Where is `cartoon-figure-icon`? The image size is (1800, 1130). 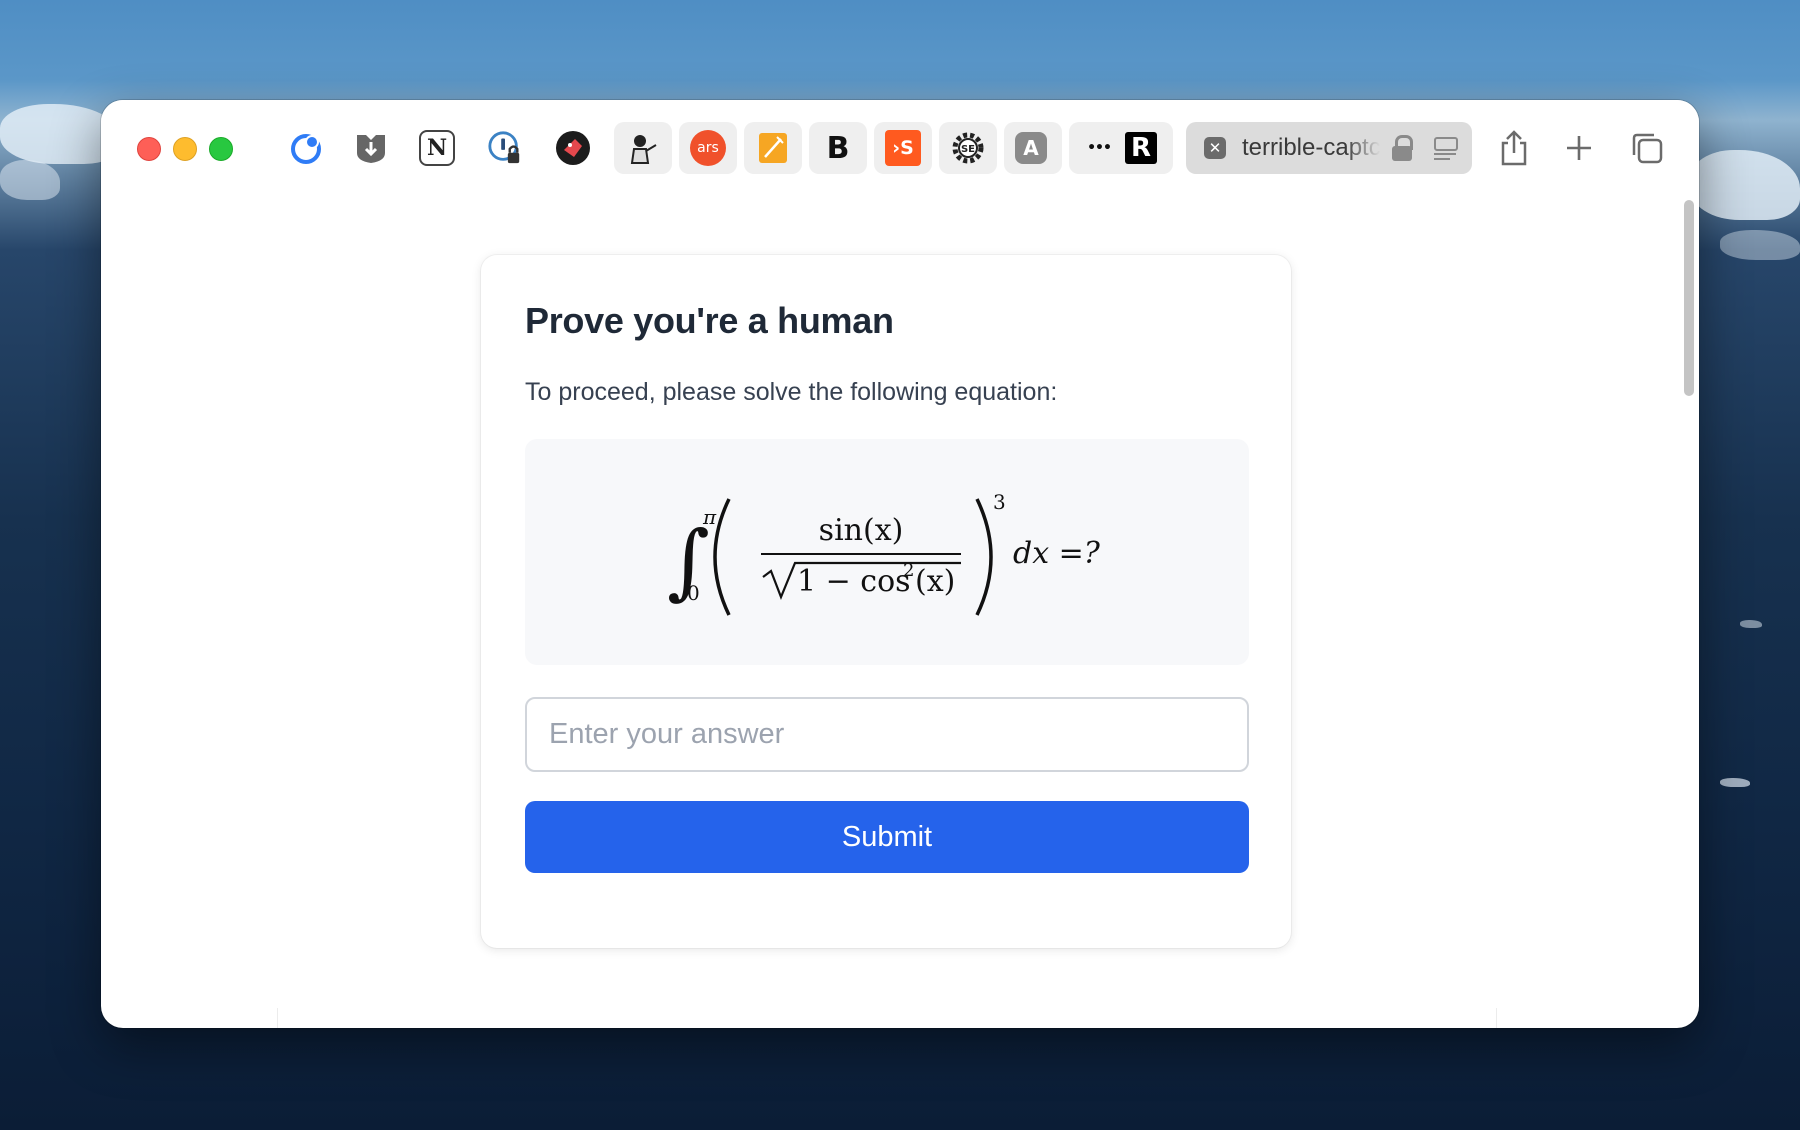
cartoon-figure-icon is located at coordinates (643, 148).